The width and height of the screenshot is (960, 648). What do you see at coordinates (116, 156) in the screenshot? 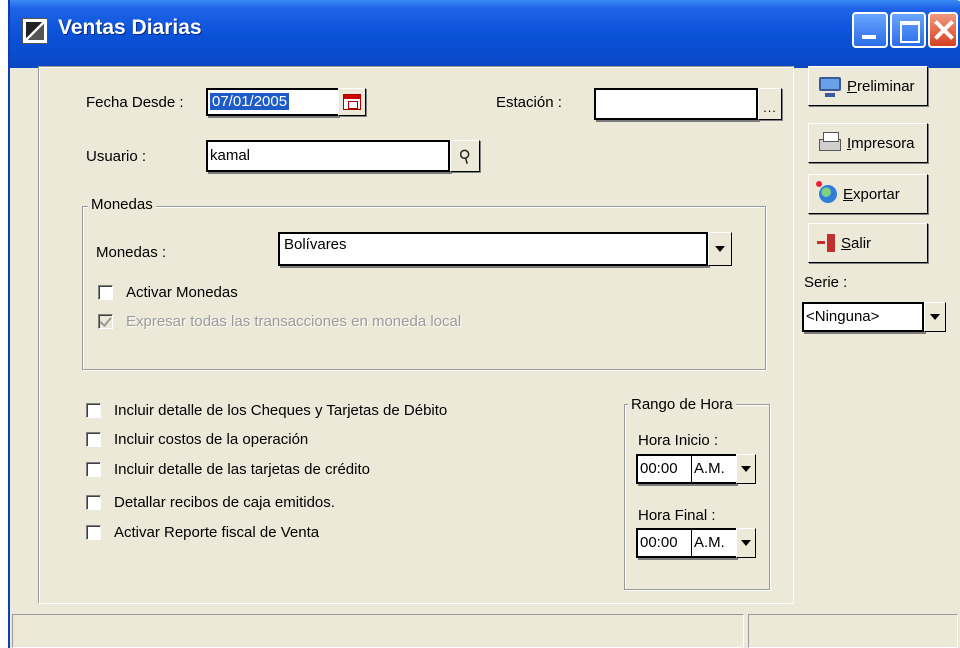
I see `usuario-label: Usuario :` at bounding box center [116, 156].